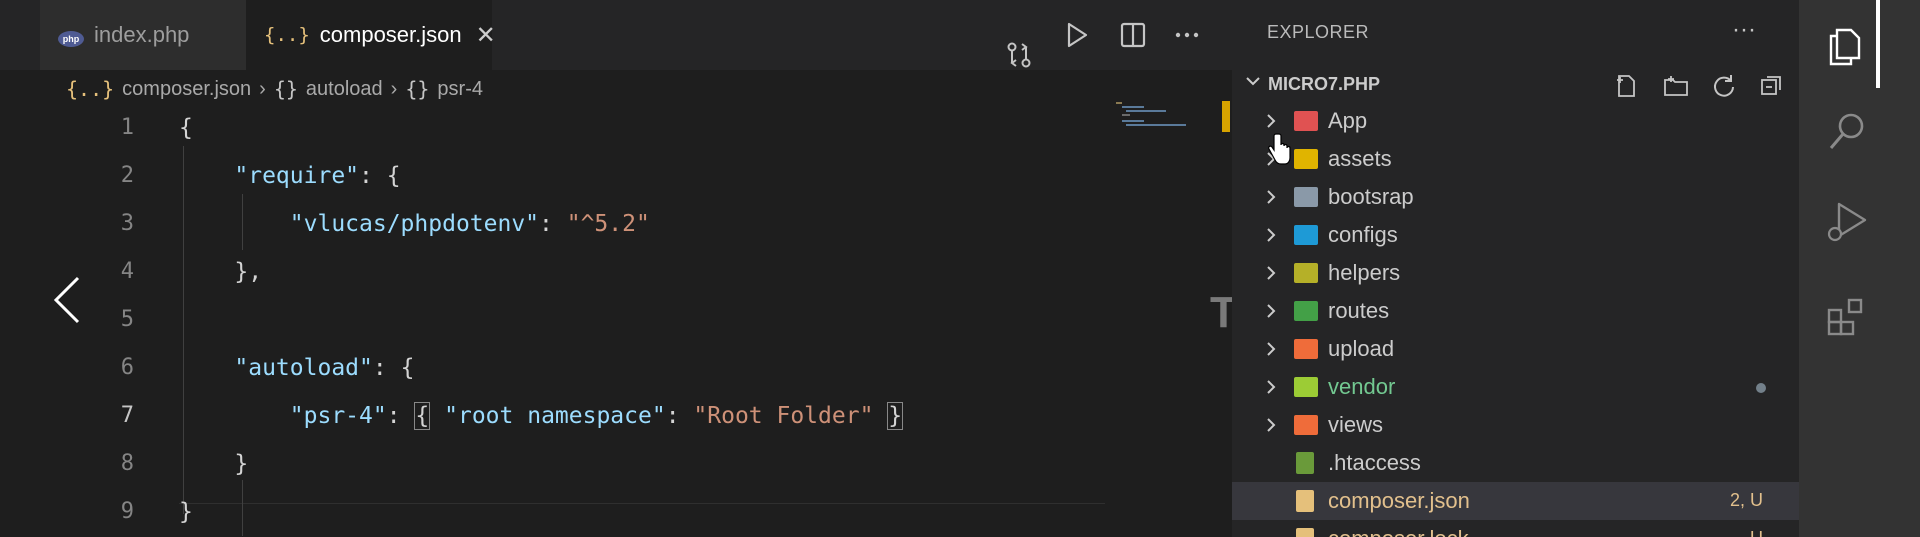 This screenshot has height=537, width=1920. I want to click on collapse-all-icon, so click(1772, 86).